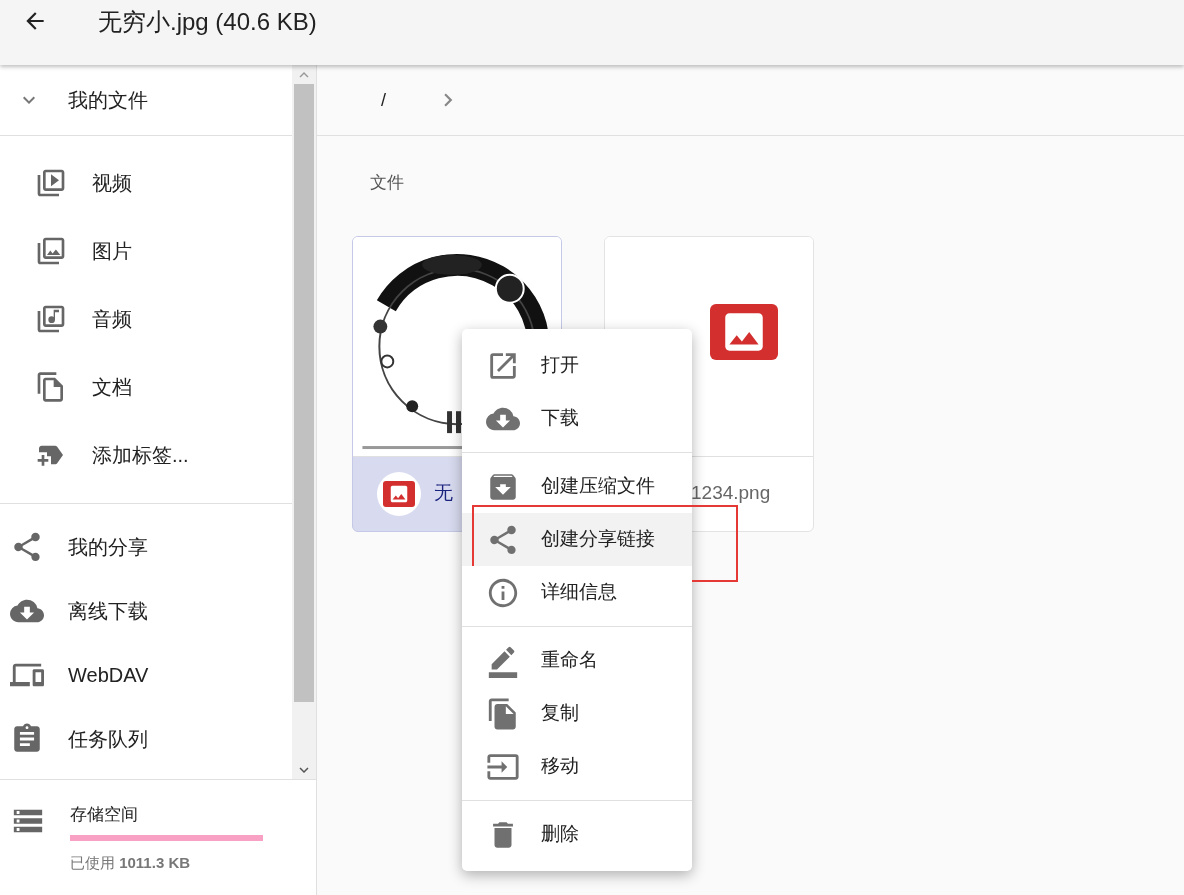 The image size is (1184, 895). I want to click on section-title: 文件, so click(387, 183).